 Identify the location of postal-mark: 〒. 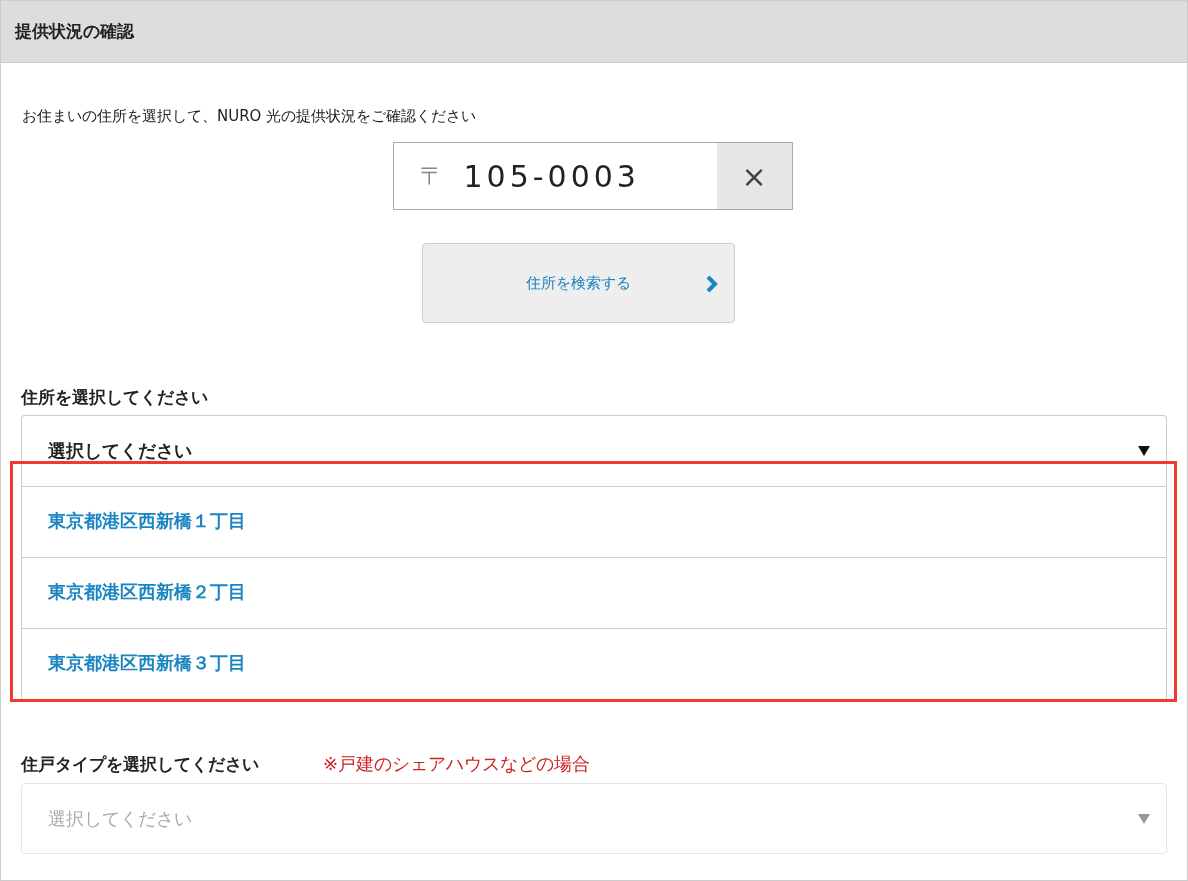
(431, 176).